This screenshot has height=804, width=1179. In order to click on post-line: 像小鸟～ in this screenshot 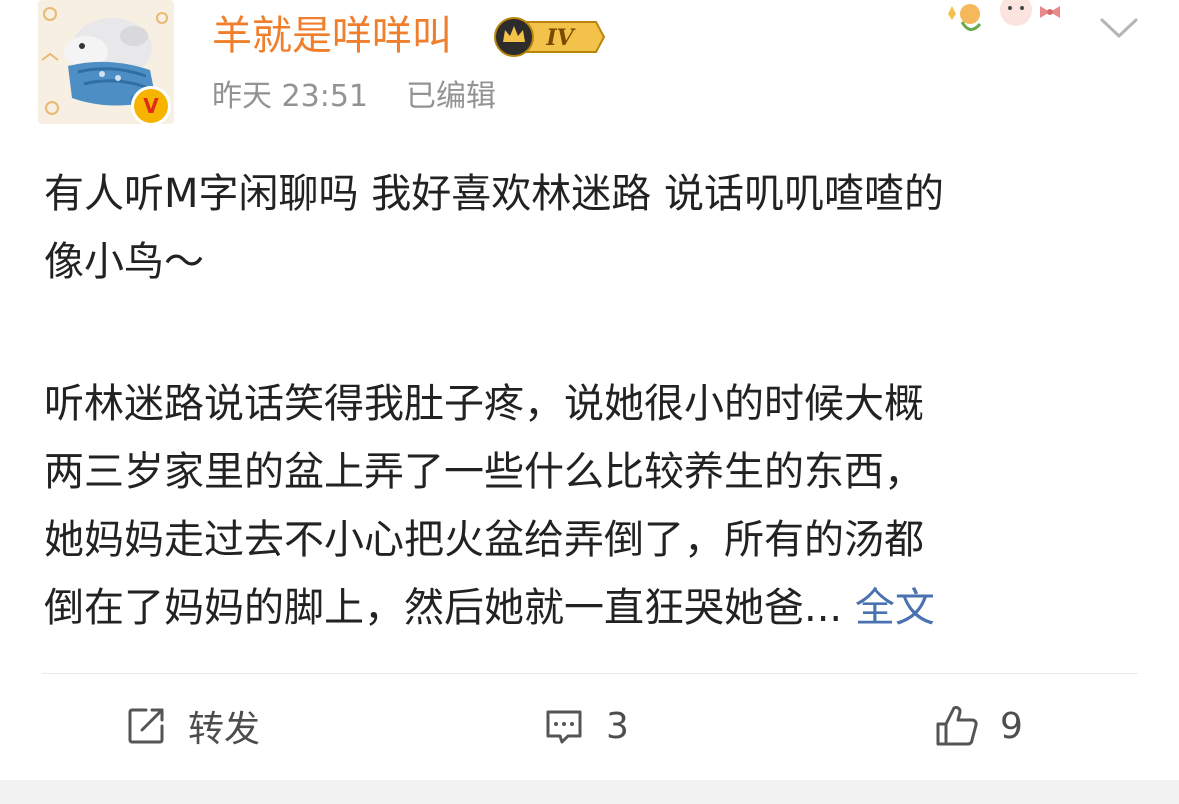, I will do `click(124, 262)`.